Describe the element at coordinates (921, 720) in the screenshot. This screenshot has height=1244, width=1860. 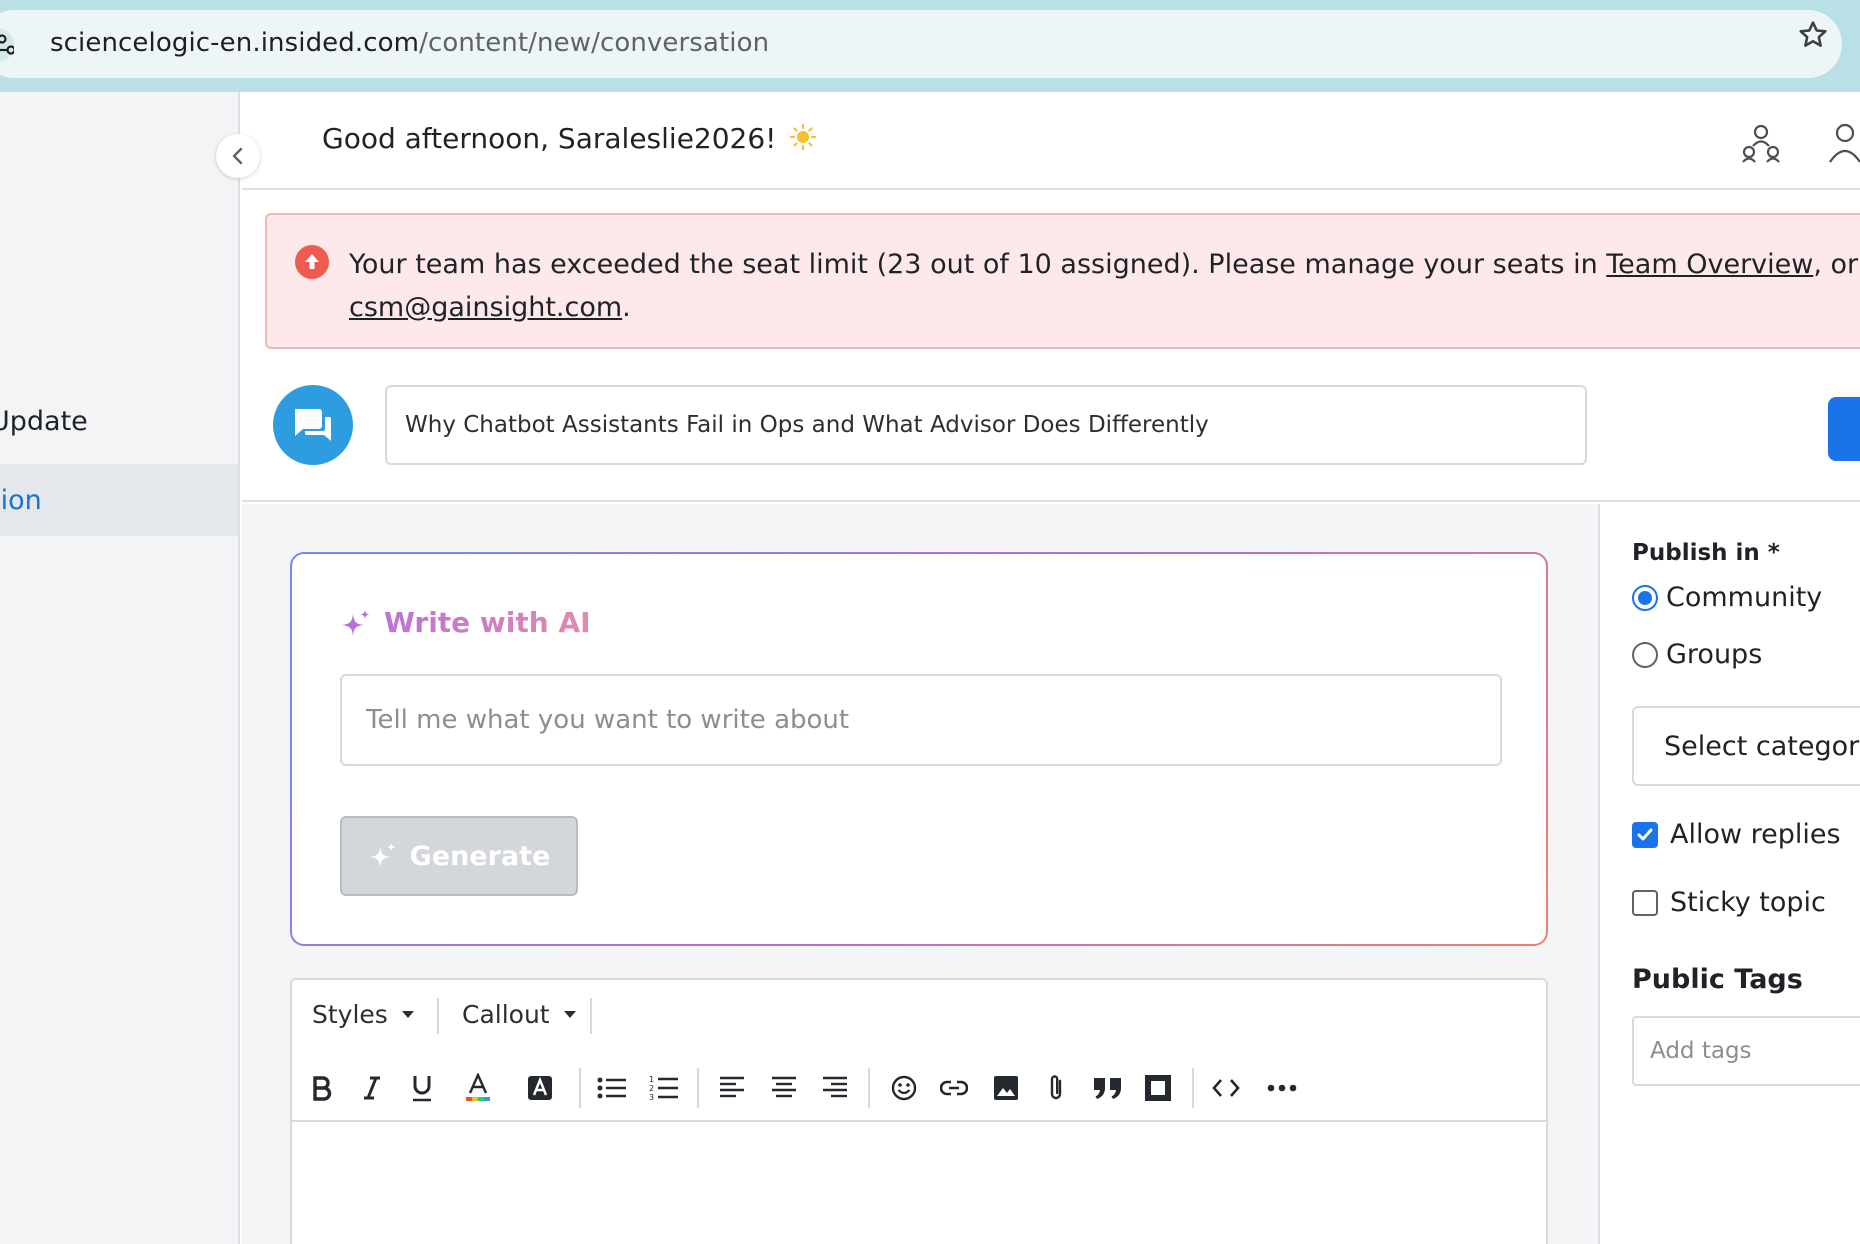
I see `ai-prompt-input` at that location.